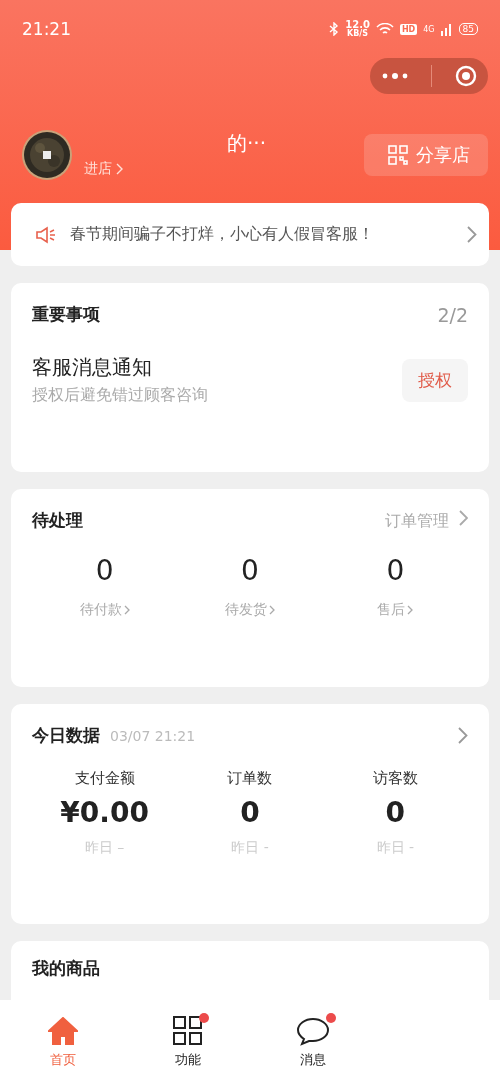 This screenshot has width=500, height=1084. What do you see at coordinates (357, 24) in the screenshot?
I see `network-speed: 12.0` at bounding box center [357, 24].